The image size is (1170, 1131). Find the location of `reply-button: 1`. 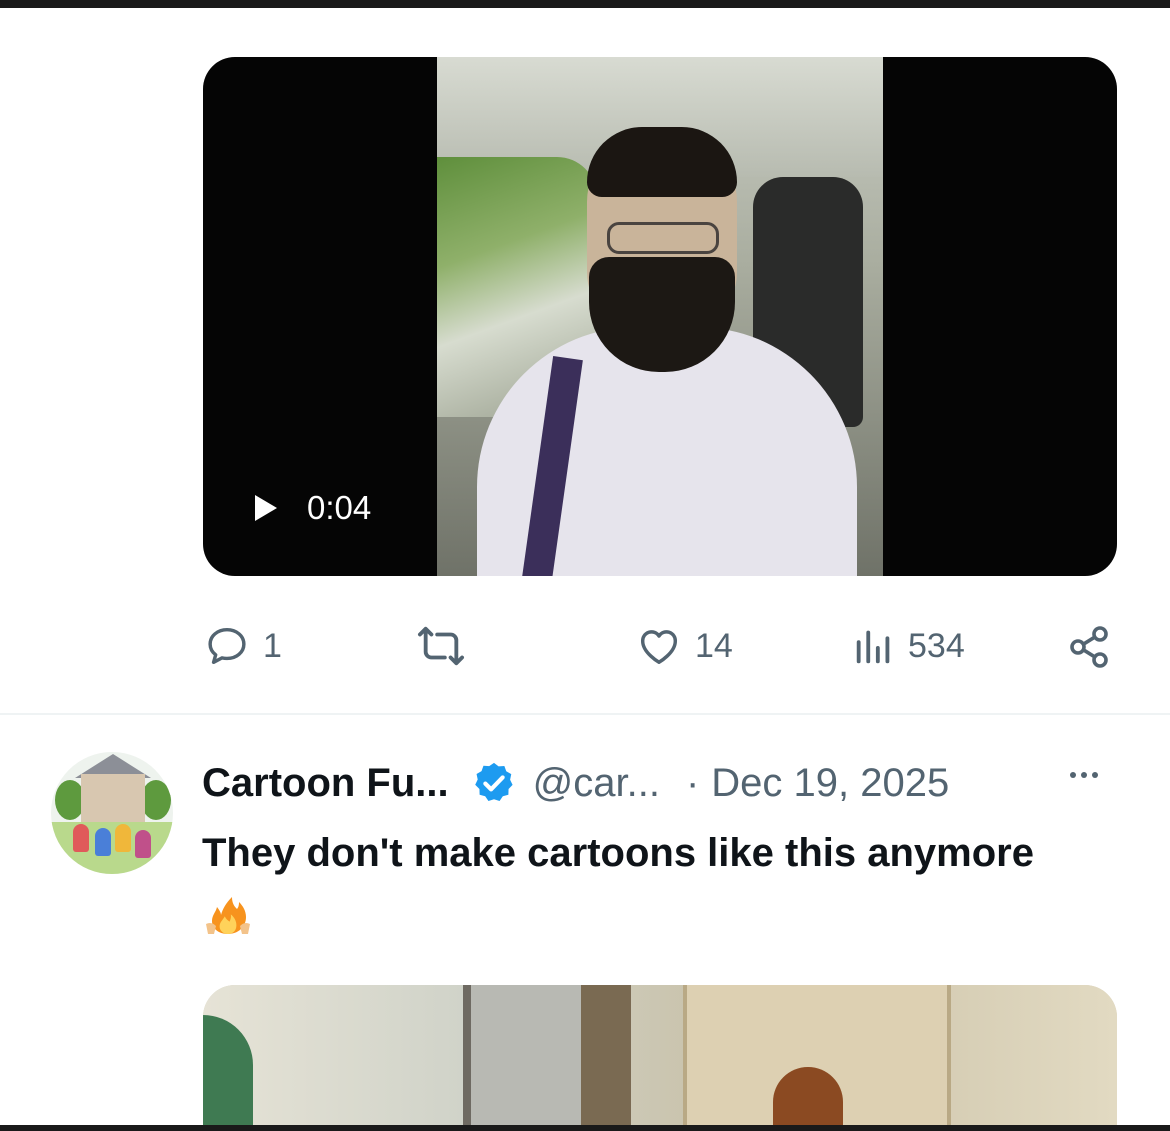

reply-button: 1 is located at coordinates (242, 646).